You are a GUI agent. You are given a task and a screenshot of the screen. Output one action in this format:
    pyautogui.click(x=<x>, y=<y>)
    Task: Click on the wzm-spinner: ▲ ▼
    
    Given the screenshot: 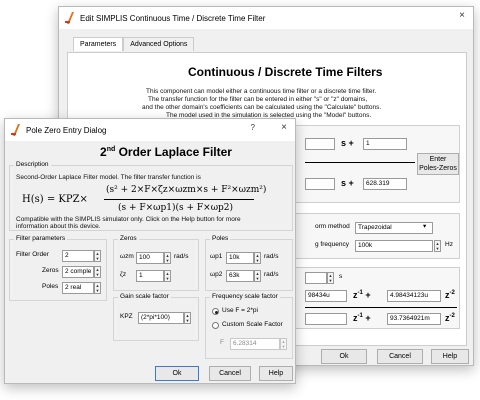 What is the action you would take?
    pyautogui.click(x=167, y=258)
    